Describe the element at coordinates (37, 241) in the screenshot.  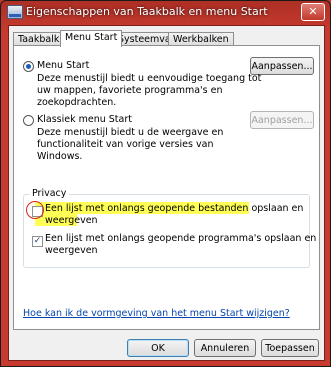
I see `recent-programs-checkbox: ✓` at that location.